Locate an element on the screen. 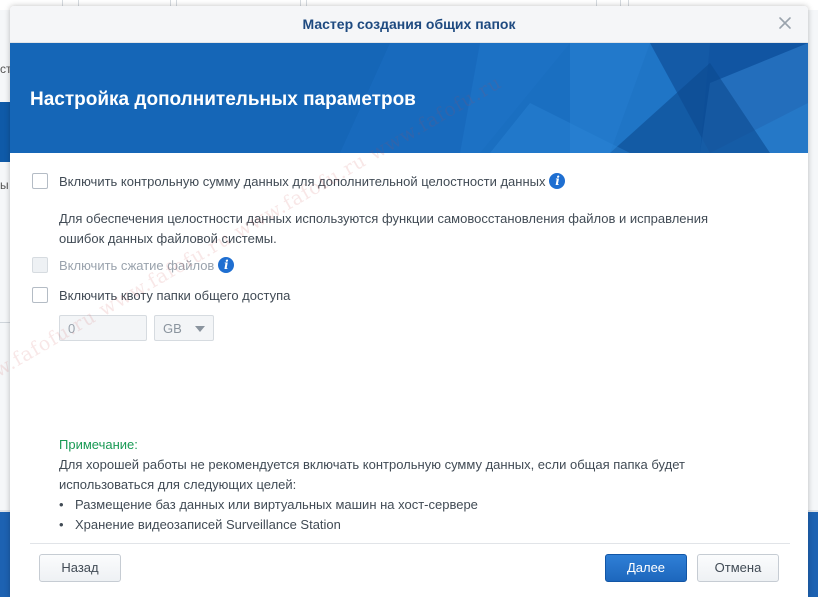  note-title: Примечание: is located at coordinates (98, 444).